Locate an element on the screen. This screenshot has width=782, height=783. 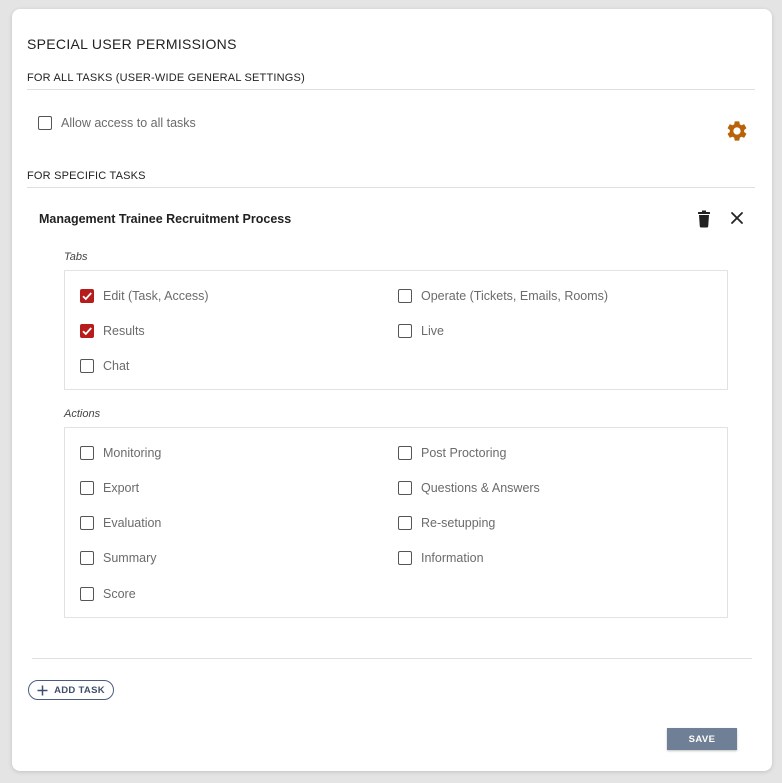
plus-icon is located at coordinates (42, 690).